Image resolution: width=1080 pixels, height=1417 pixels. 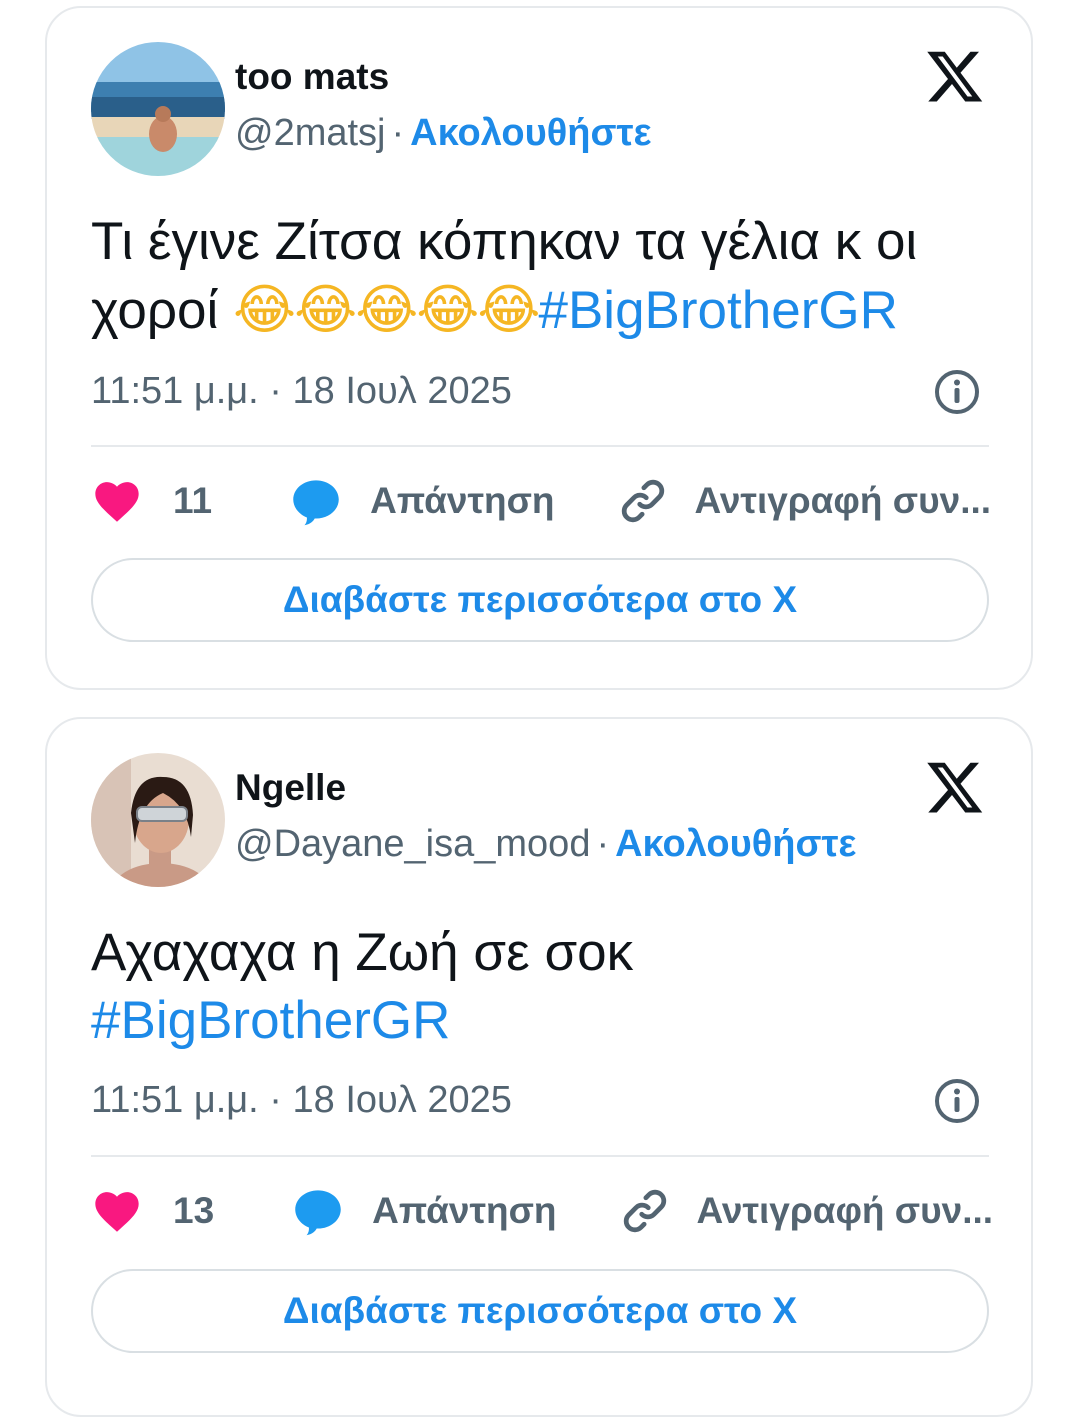 I want to click on handle-row: @Dayane_isa_mood · Ακολουθήστε, so click(x=545, y=844).